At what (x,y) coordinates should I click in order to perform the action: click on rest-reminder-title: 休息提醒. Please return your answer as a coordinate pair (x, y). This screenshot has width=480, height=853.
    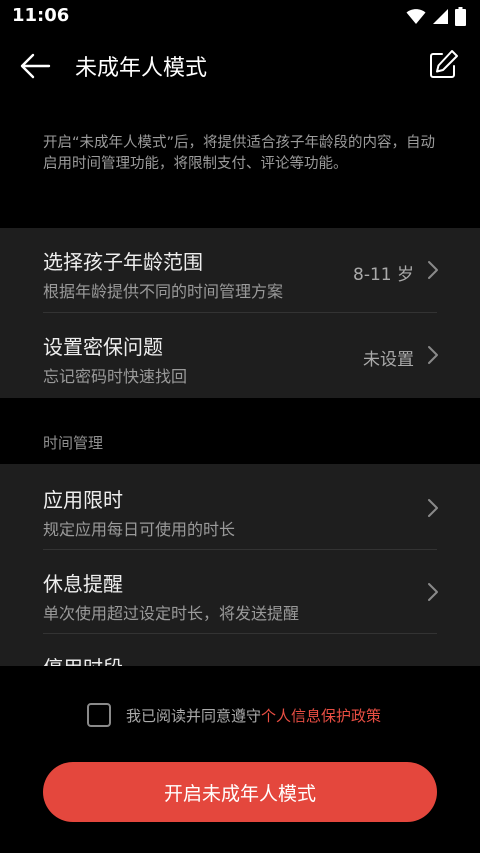
    Looking at the image, I should click on (83, 584).